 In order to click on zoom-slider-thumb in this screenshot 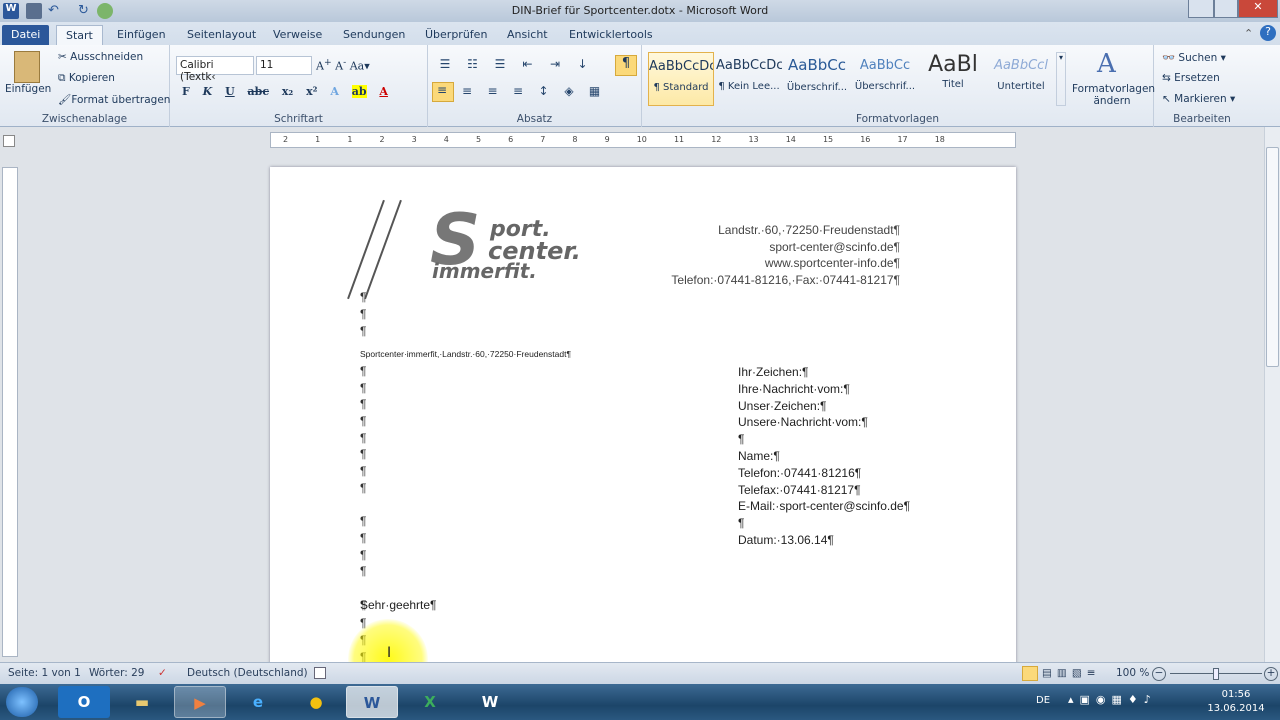, I will do `click(1216, 674)`.